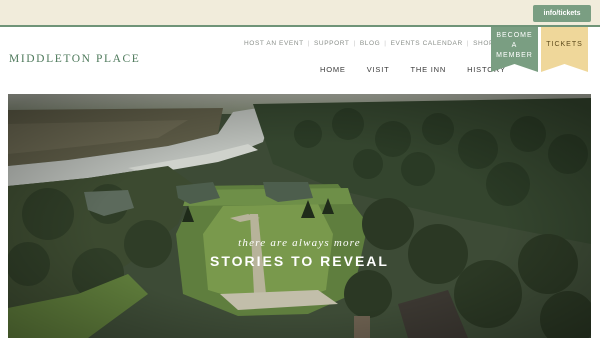 The image size is (600, 338). I want to click on info-tickets-button: info/tickets, so click(562, 13).